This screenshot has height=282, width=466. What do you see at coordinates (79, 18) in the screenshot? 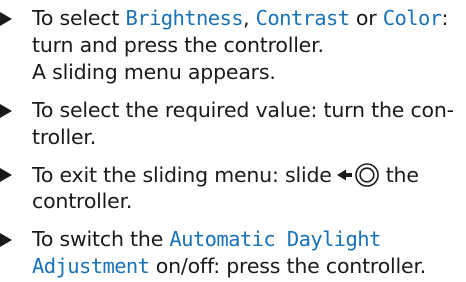
I see `step-text: To select` at bounding box center [79, 18].